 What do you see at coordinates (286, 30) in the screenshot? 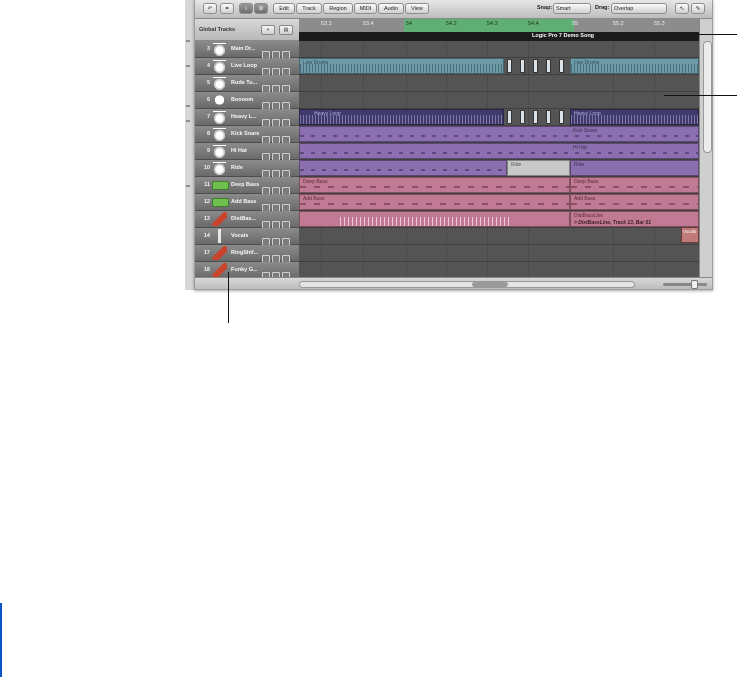
I see `folder-icon: ▤` at bounding box center [286, 30].